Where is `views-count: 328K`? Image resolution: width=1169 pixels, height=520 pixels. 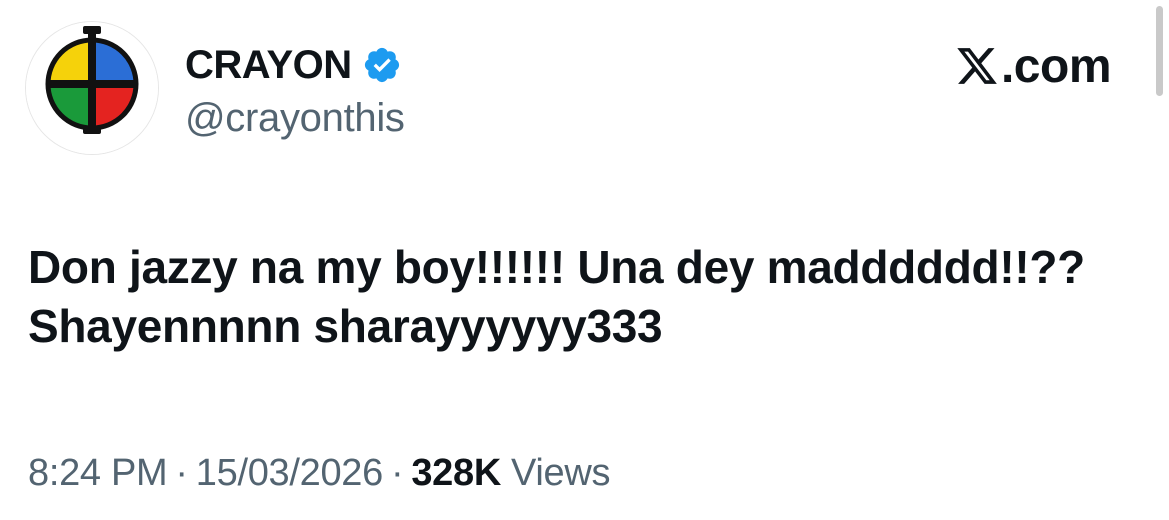 views-count: 328K is located at coordinates (456, 472).